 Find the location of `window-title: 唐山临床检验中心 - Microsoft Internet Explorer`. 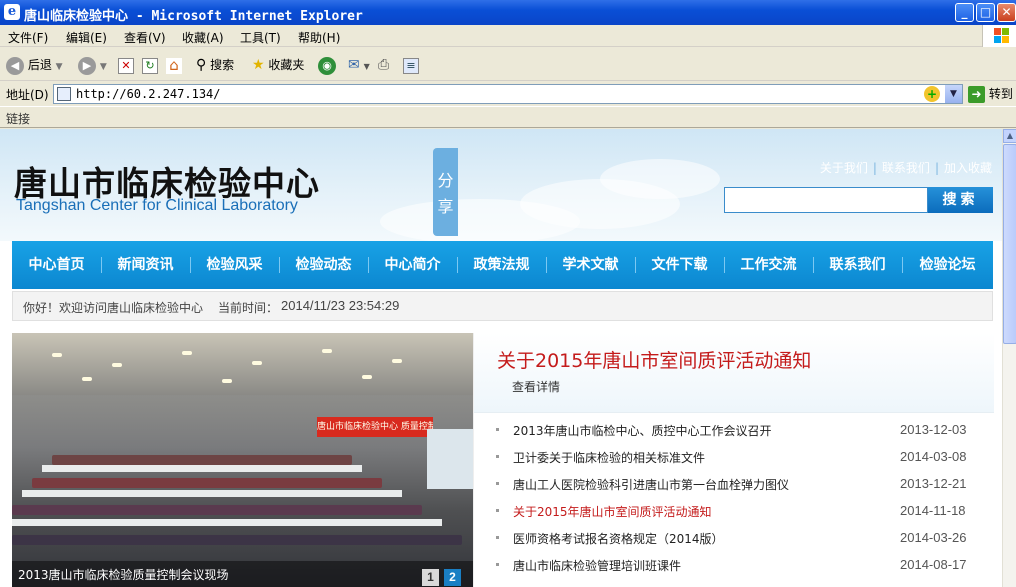

window-title: 唐山临床检验中心 - Microsoft Internet Explorer is located at coordinates (193, 16).